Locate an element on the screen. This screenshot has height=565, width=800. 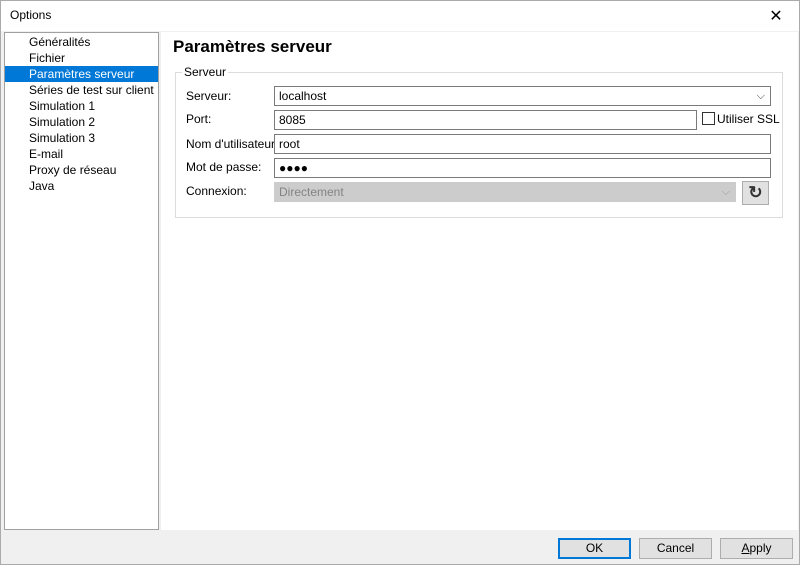
ok-button: OK is located at coordinates (594, 548).